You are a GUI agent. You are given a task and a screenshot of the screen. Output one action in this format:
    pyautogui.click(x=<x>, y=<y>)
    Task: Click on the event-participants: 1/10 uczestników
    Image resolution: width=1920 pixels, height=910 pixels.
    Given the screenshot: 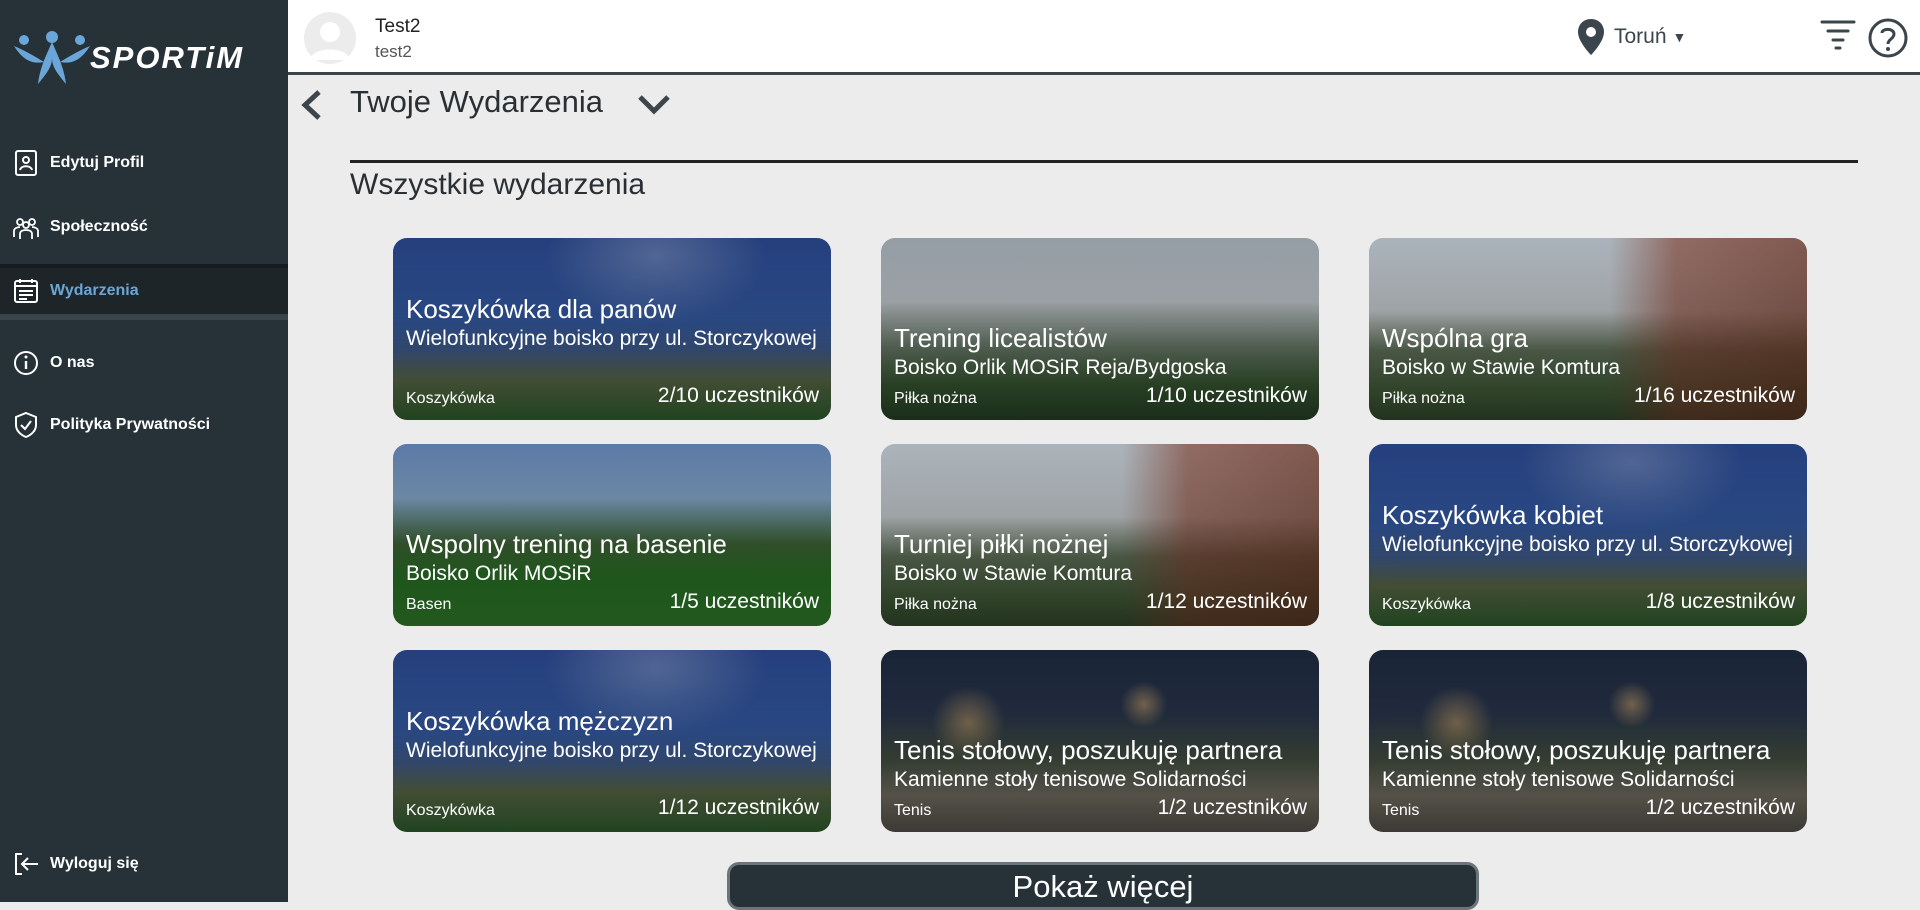 What is the action you would take?
    pyautogui.click(x=1226, y=395)
    